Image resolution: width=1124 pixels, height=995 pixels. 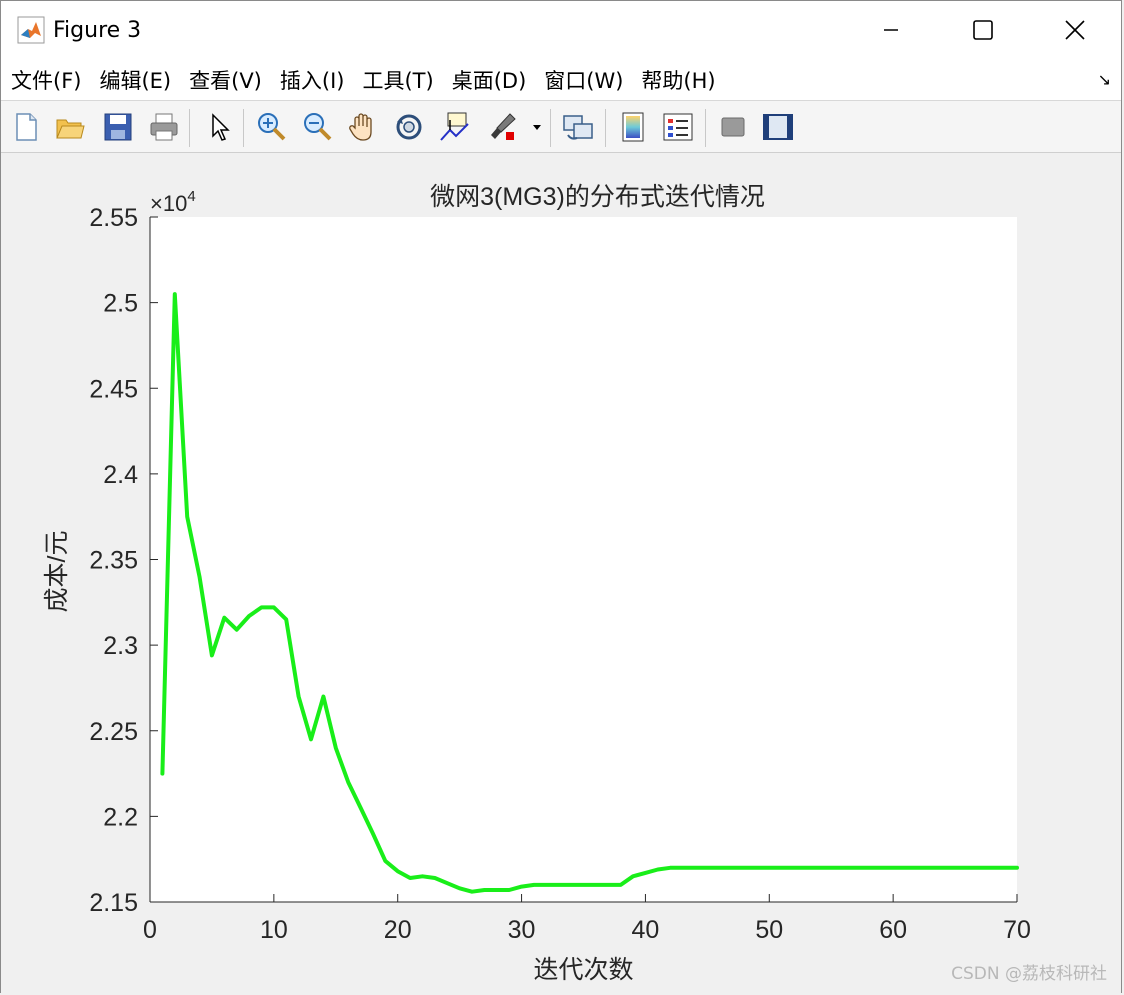 I want to click on window-title: Figure 3, so click(x=97, y=30).